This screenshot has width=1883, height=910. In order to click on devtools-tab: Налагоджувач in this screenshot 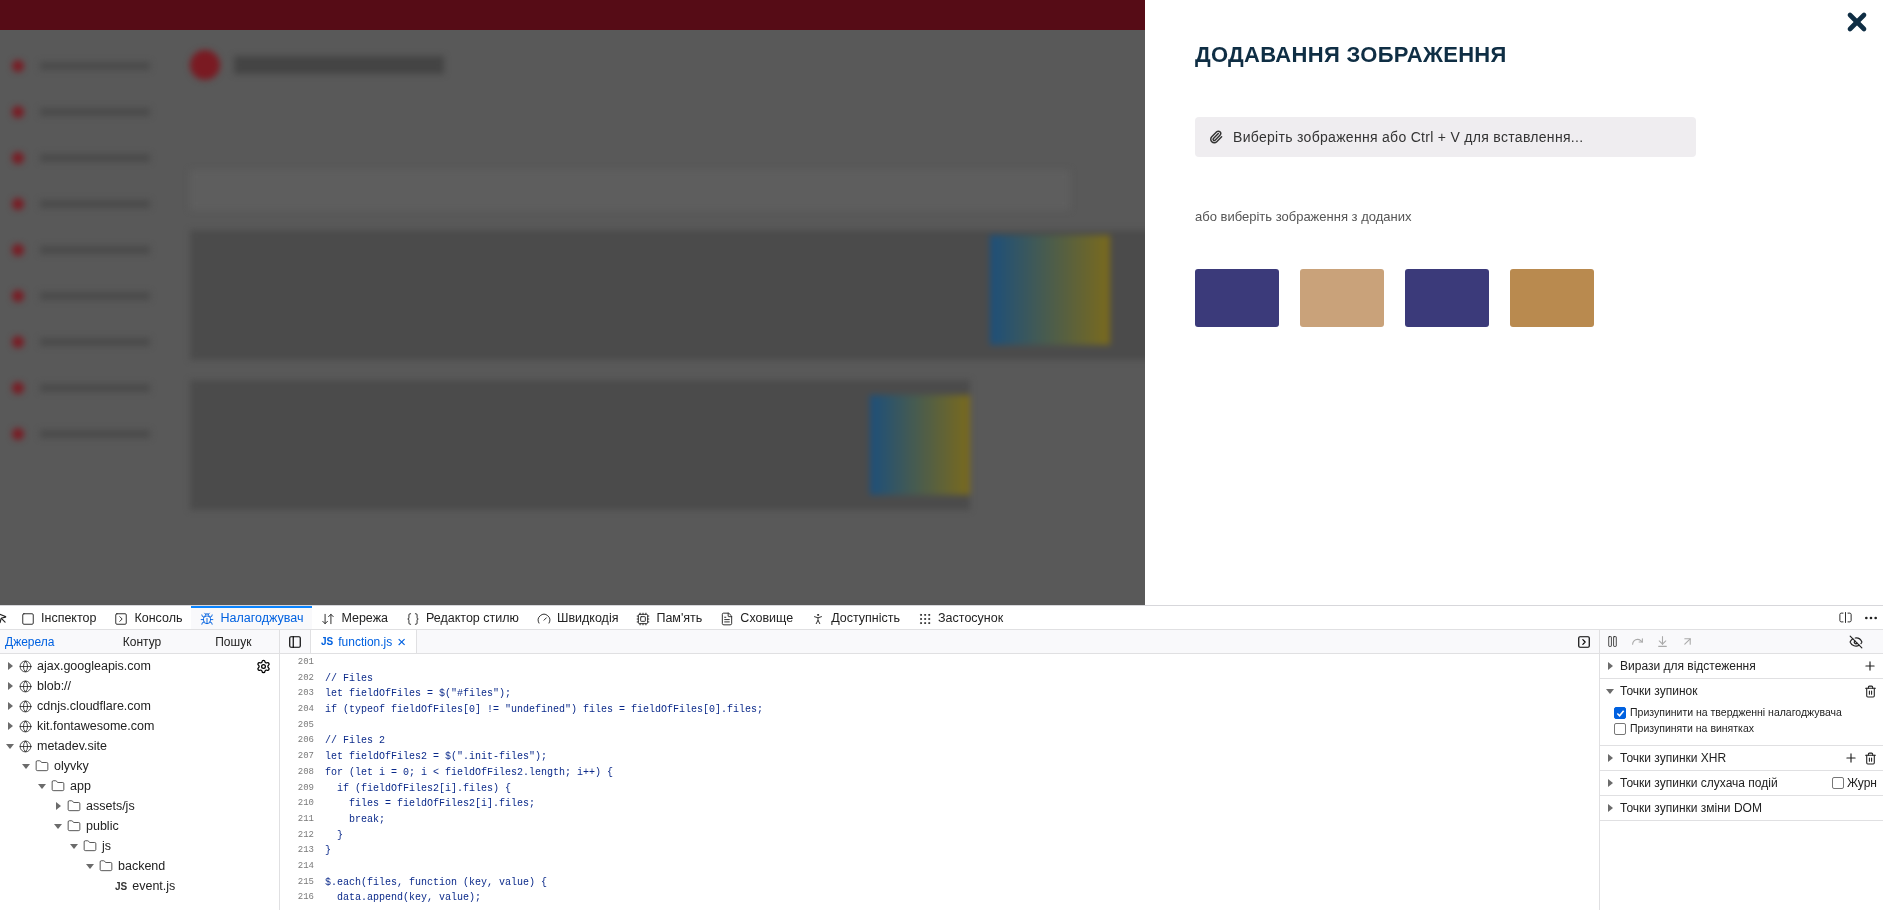, I will do `click(252, 617)`.